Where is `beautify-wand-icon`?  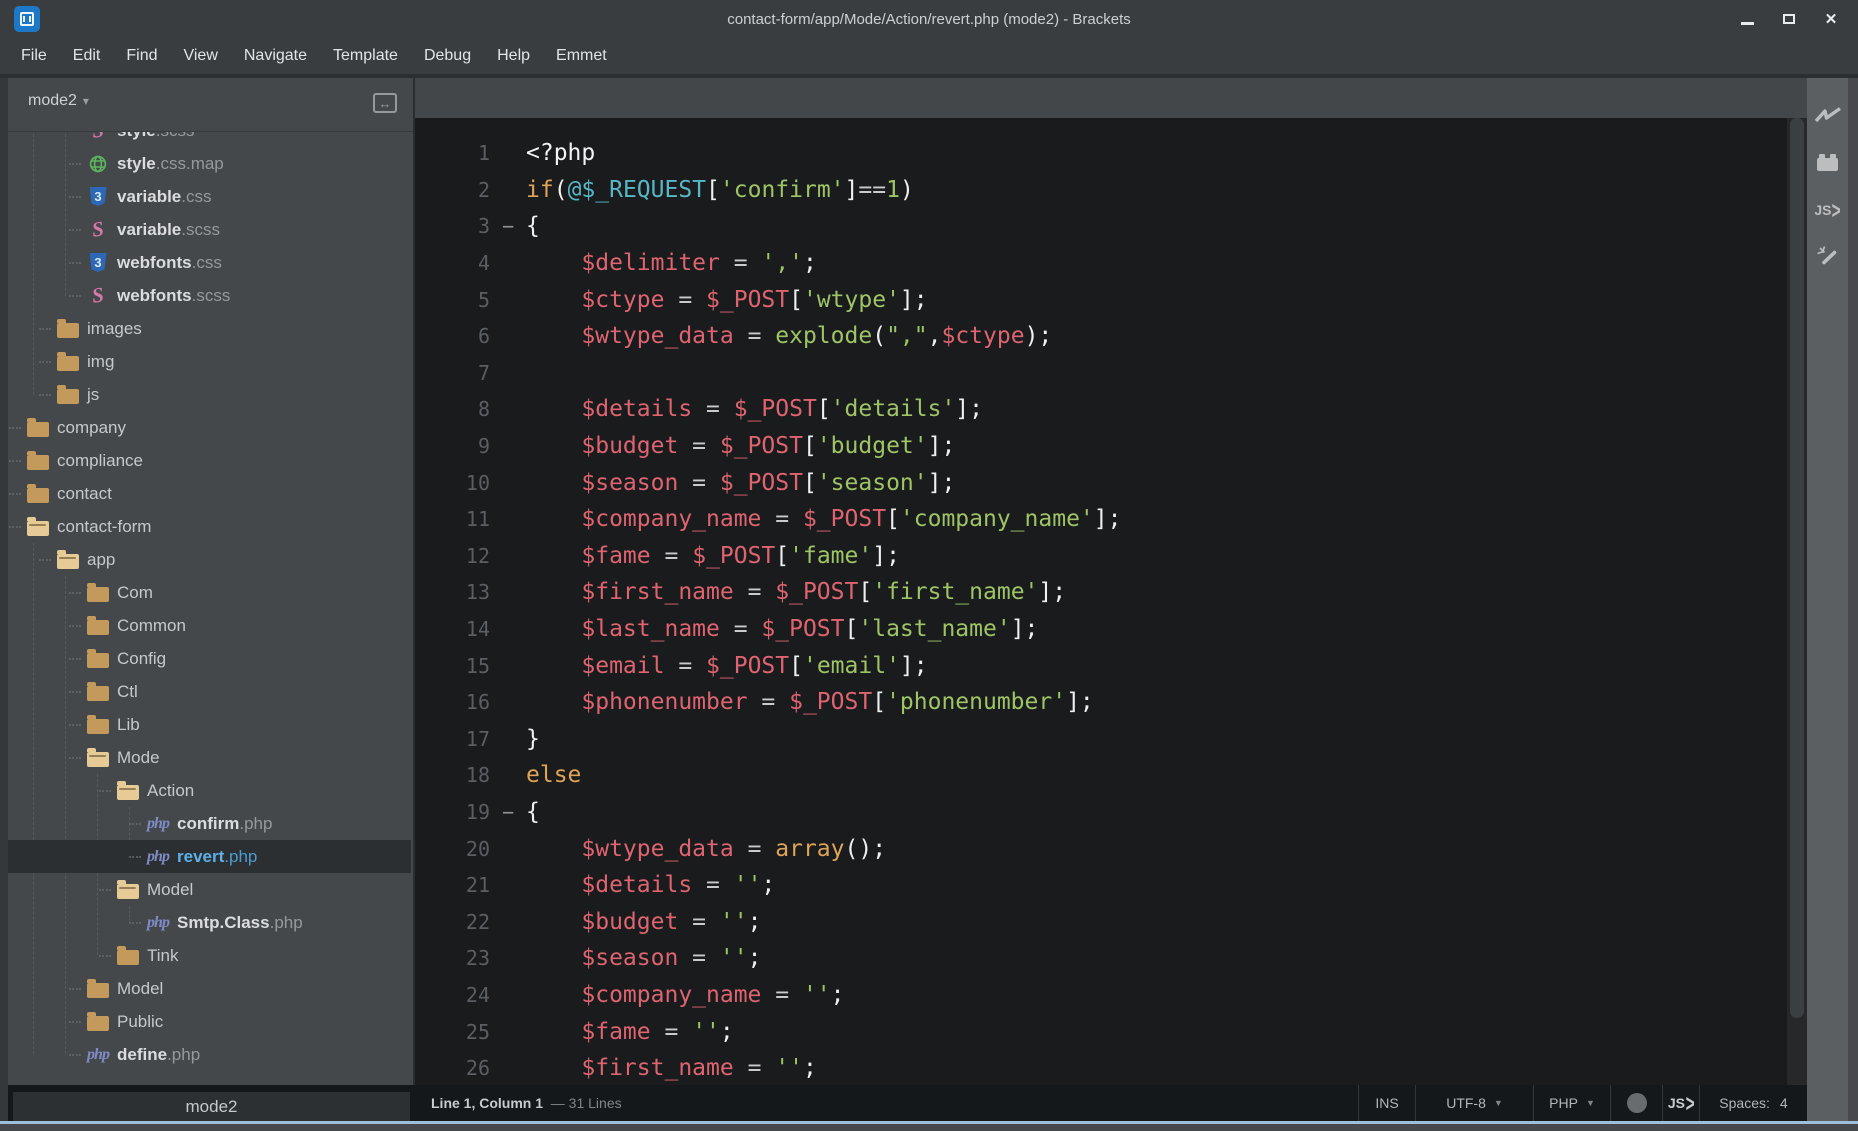 beautify-wand-icon is located at coordinates (1827, 256).